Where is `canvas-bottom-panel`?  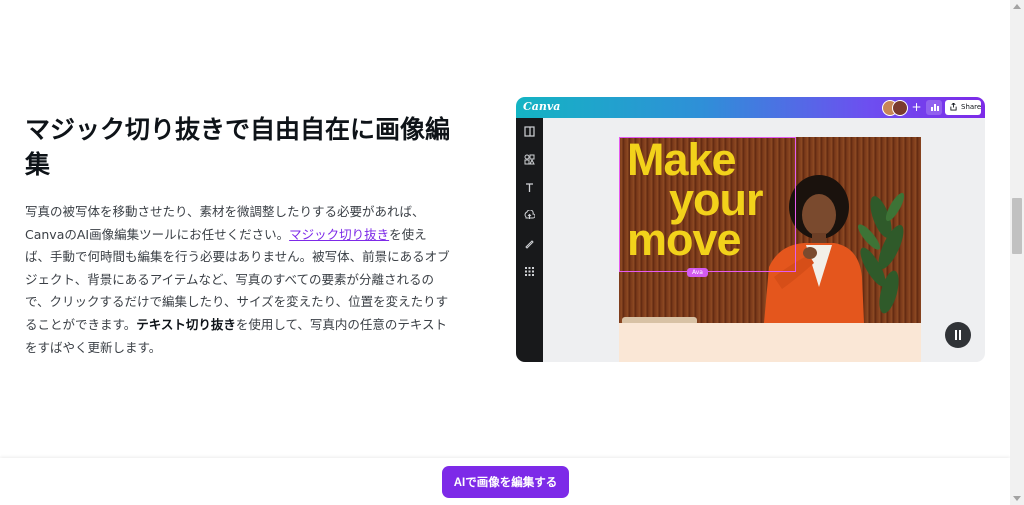
canvas-bottom-panel is located at coordinates (770, 342).